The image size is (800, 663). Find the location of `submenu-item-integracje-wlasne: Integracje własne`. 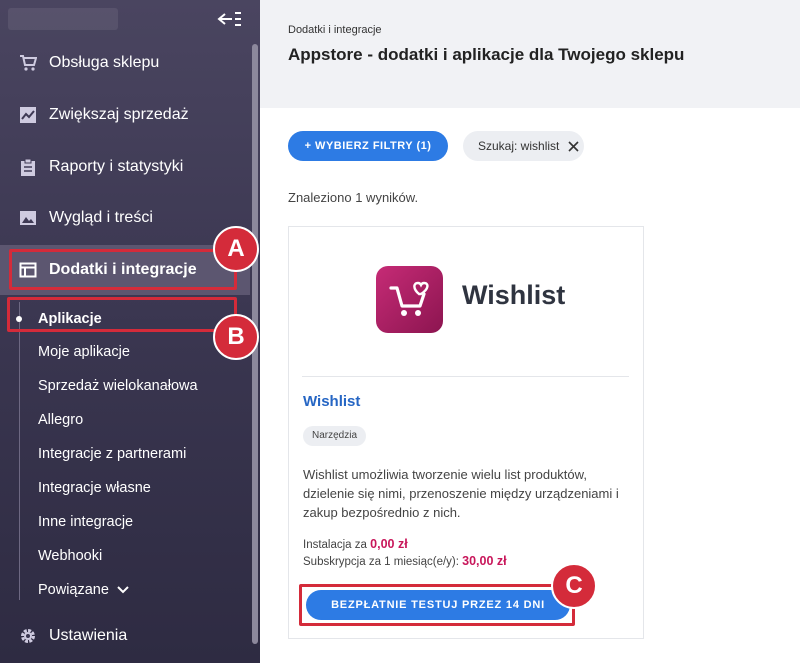

submenu-item-integracje-wlasne: Integracje własne is located at coordinates (94, 488).